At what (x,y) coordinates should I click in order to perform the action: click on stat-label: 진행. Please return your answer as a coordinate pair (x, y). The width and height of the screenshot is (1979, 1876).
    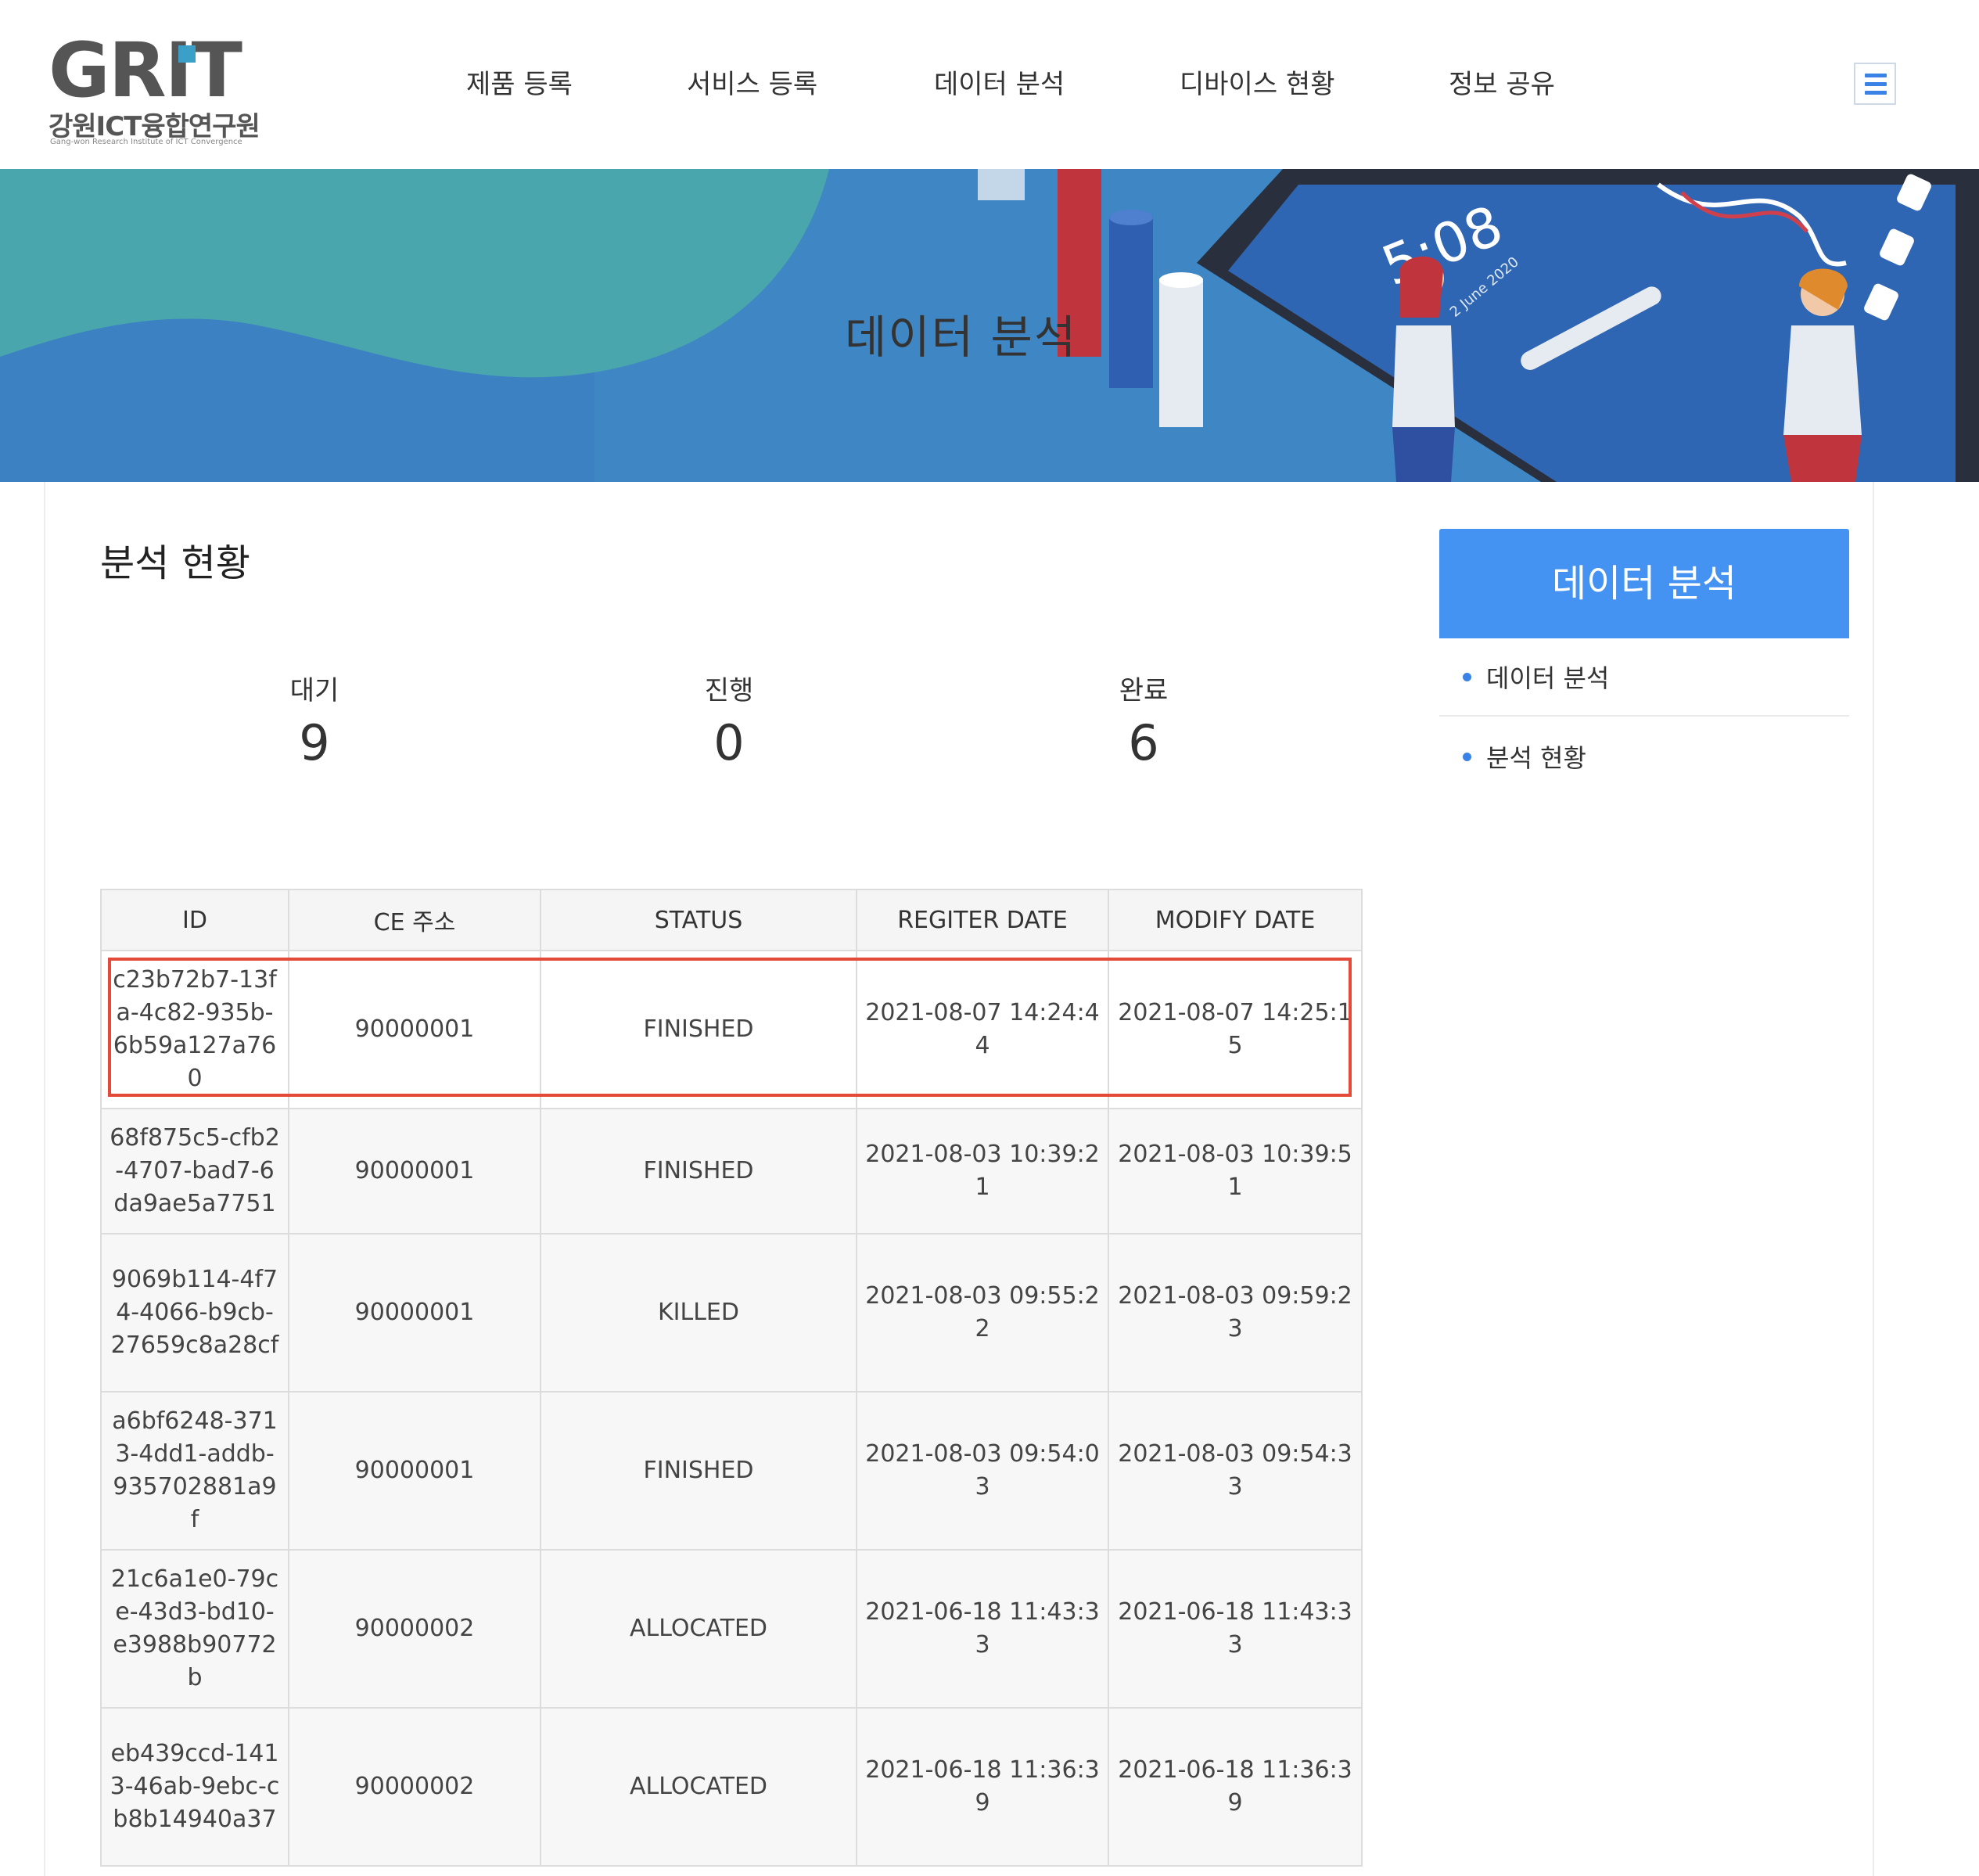
    Looking at the image, I should click on (729, 690).